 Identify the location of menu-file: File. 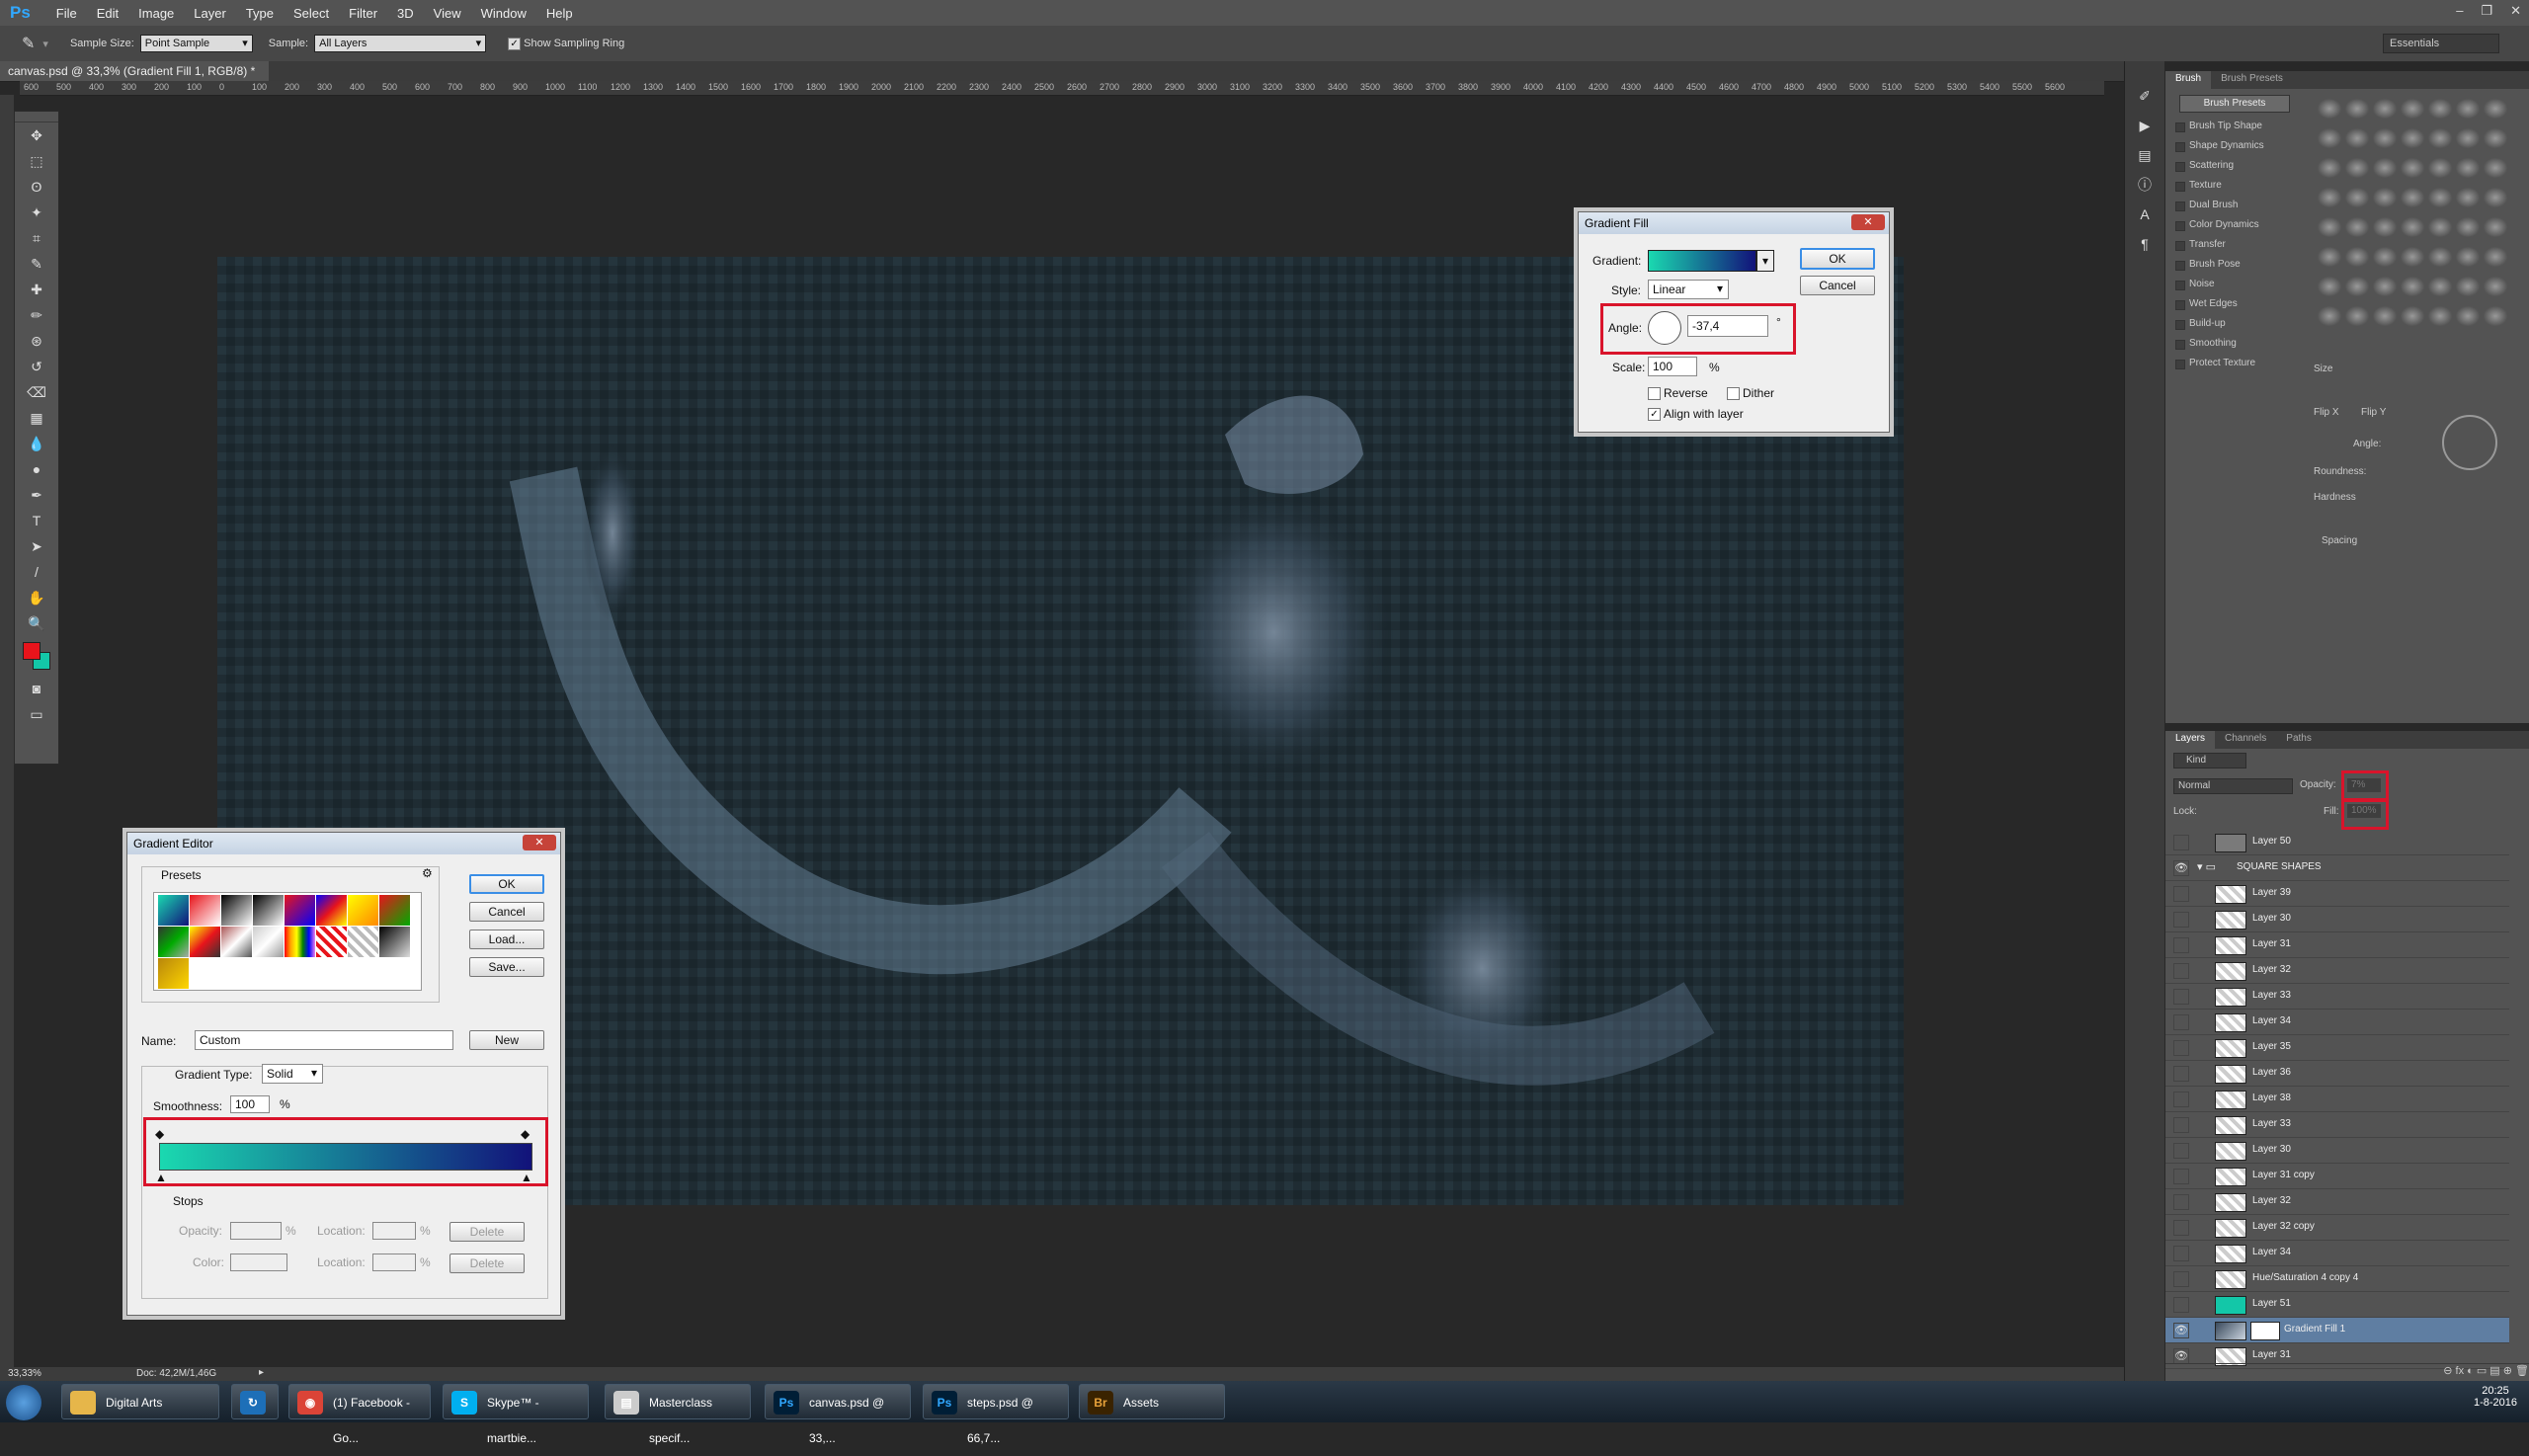
(66, 13).